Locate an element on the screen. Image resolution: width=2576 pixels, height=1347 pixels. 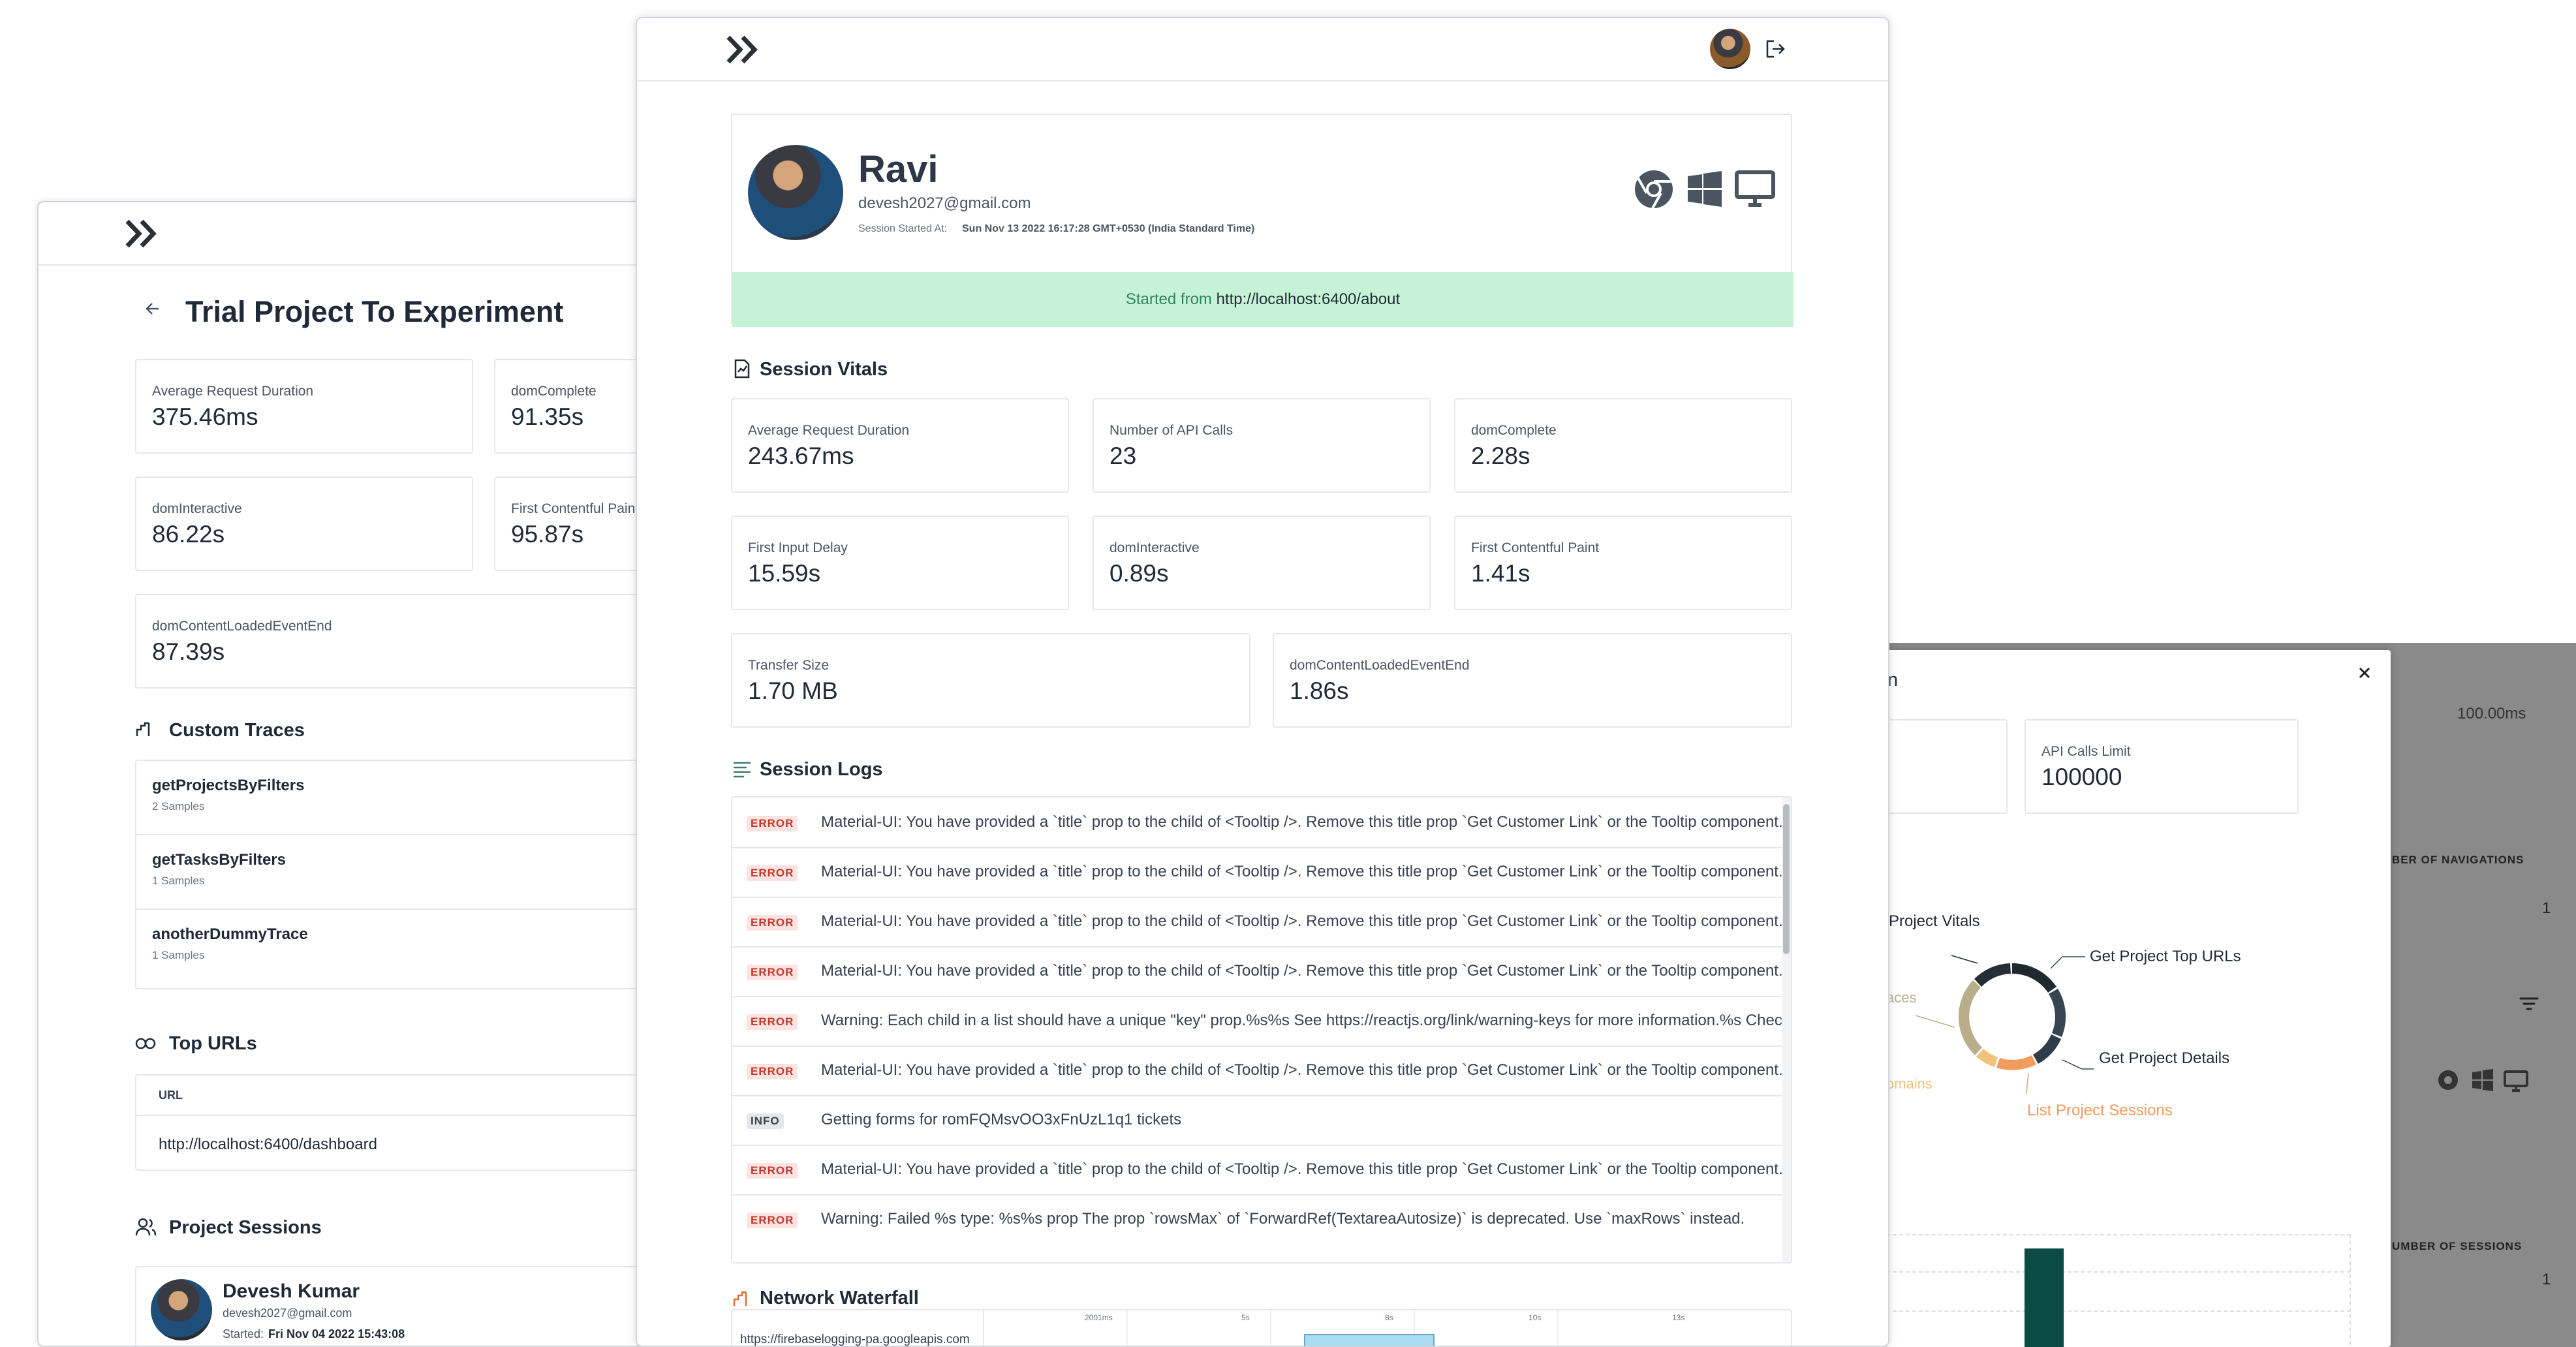
vital-card: First Input Delay 15.59s is located at coordinates (900, 563).